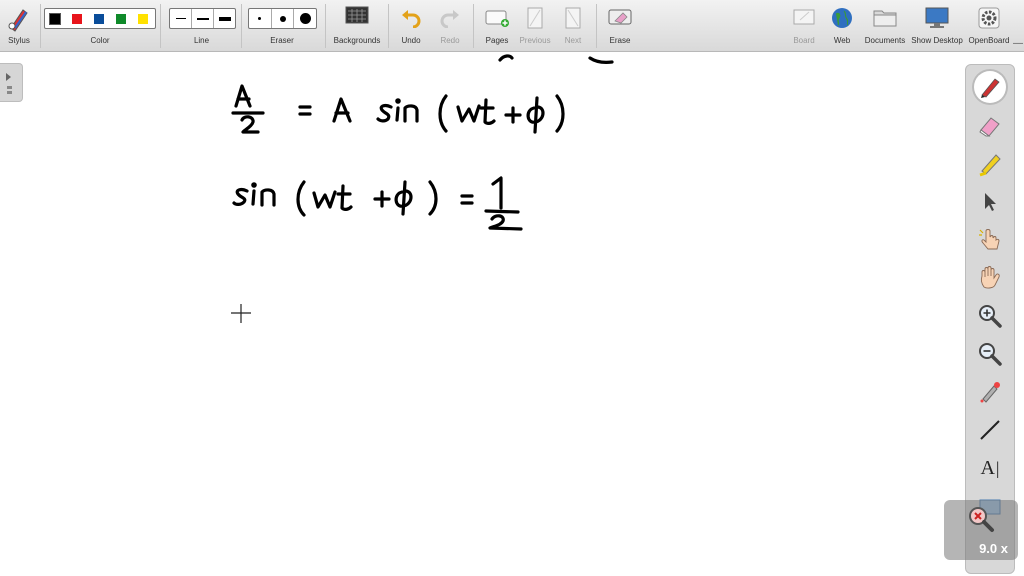 This screenshot has height=576, width=1024. I want to click on selector-icon, so click(990, 202).